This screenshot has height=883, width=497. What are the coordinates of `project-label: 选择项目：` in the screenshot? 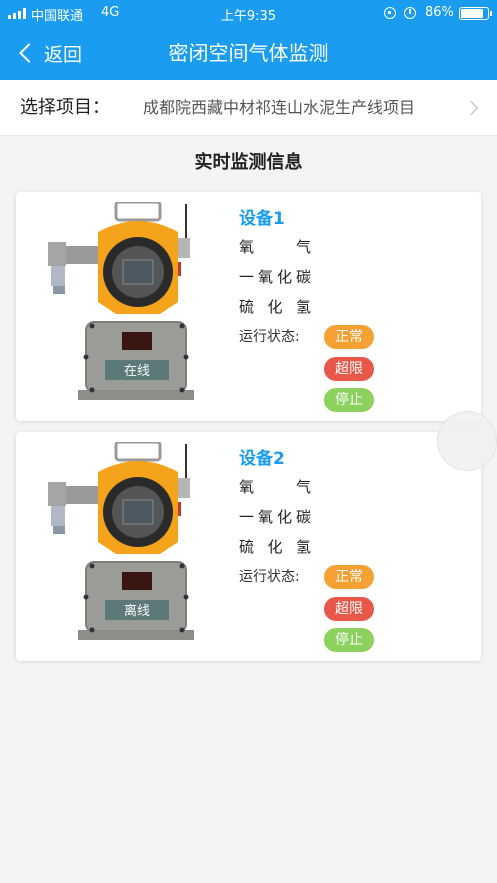 It's located at (65, 107).